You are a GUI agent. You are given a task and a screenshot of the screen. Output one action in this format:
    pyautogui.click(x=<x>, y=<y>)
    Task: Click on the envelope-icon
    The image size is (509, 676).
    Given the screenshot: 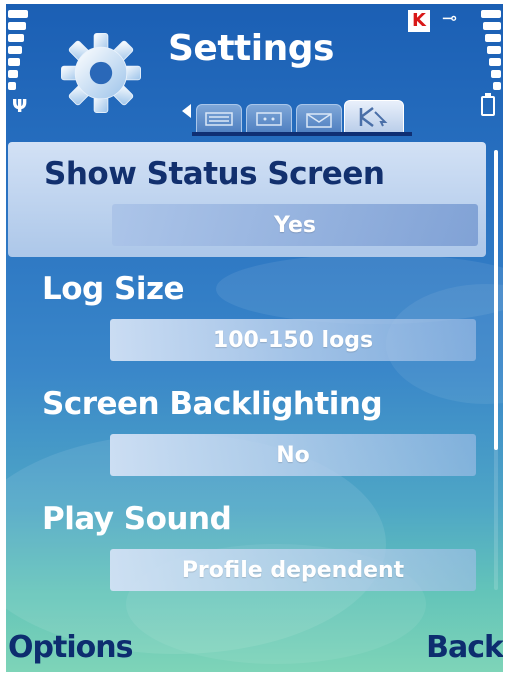 What is the action you would take?
    pyautogui.click(x=319, y=120)
    